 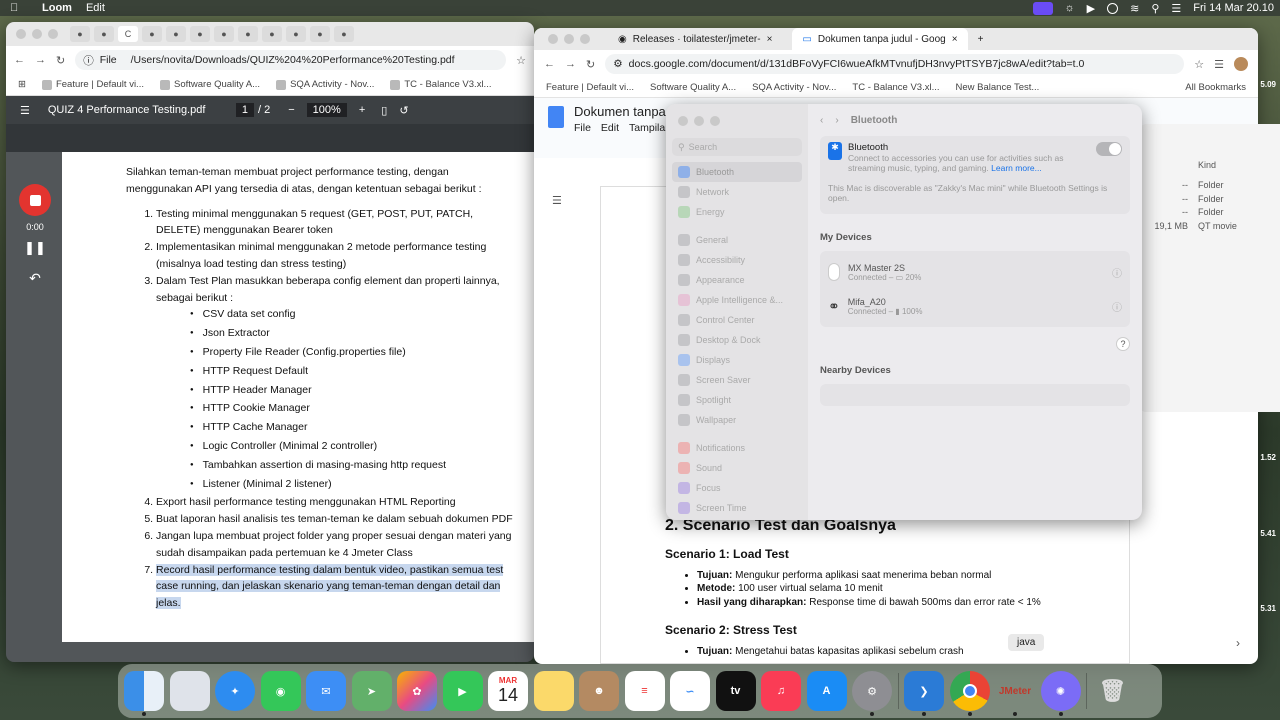 I want to click on sidebar-item-energy: Energy, so click(x=737, y=212).